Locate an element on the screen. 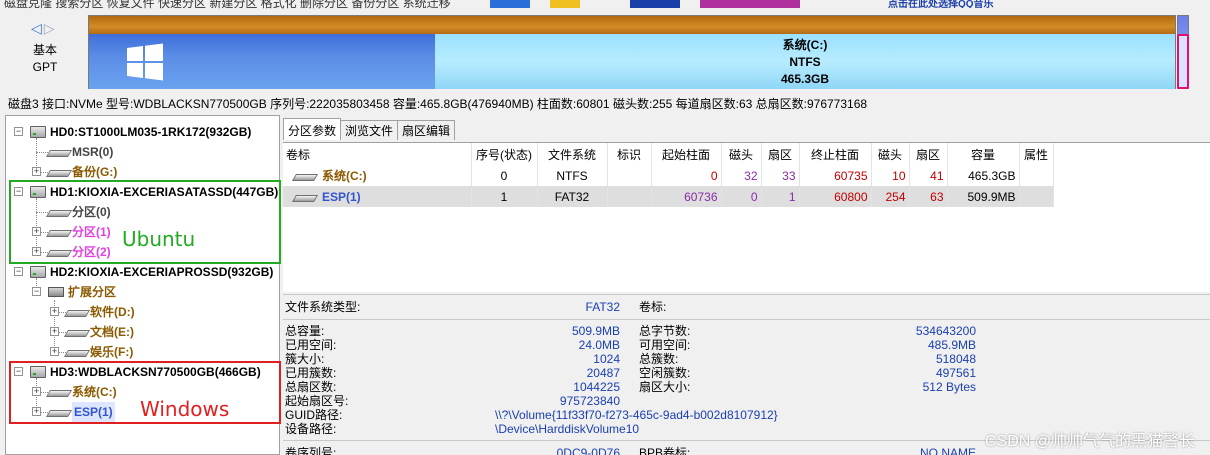 The height and width of the screenshot is (455, 1210). tree-hd1-p2: 分区(2) is located at coordinates (79, 252).